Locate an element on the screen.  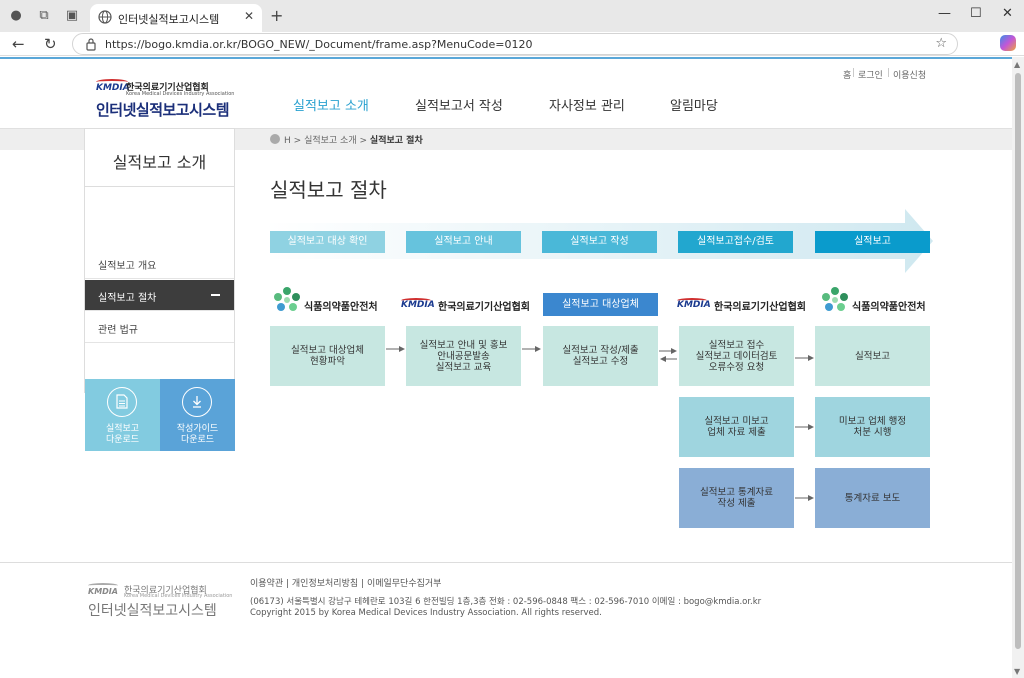
footer-links: 이용약관 | 개인정보처리방침 | 이메일무단수집거부 is located at coordinates (345, 582).